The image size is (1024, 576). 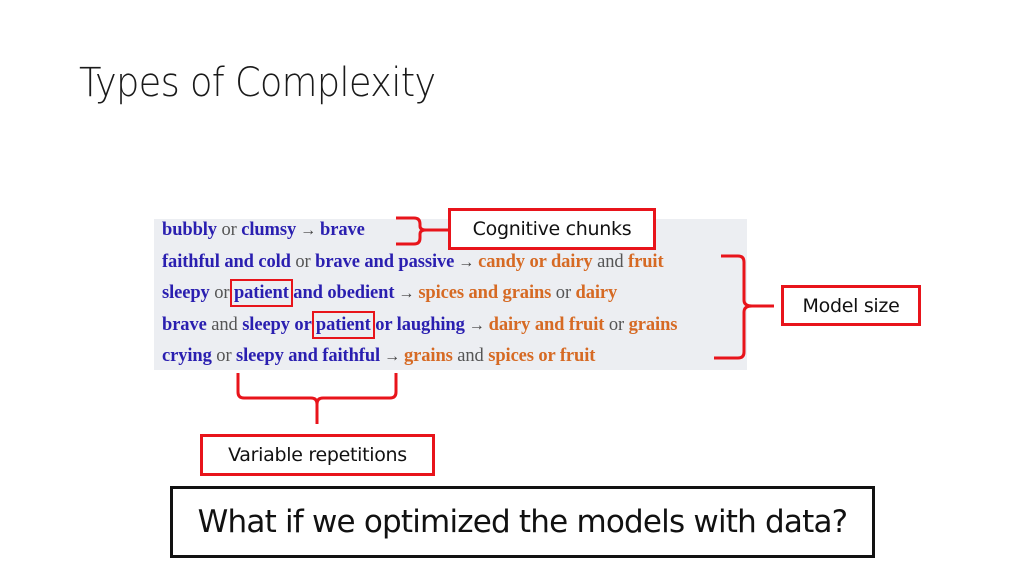 What do you see at coordinates (189, 230) in the screenshot?
I see `example-segment: bubbly` at bounding box center [189, 230].